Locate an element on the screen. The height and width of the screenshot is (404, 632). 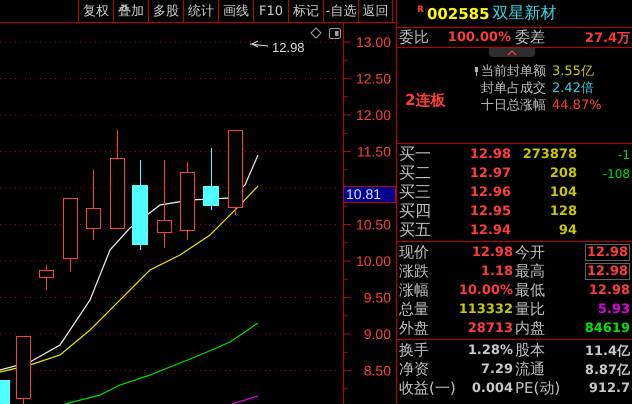
field-value: 7.29 is located at coordinates (496, 369).